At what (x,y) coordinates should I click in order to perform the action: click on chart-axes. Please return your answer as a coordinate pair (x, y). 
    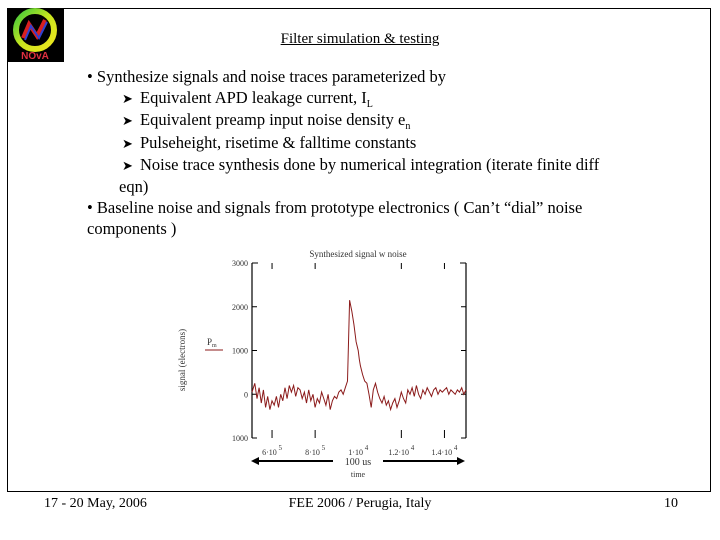
    Looking at the image, I should click on (359, 350).